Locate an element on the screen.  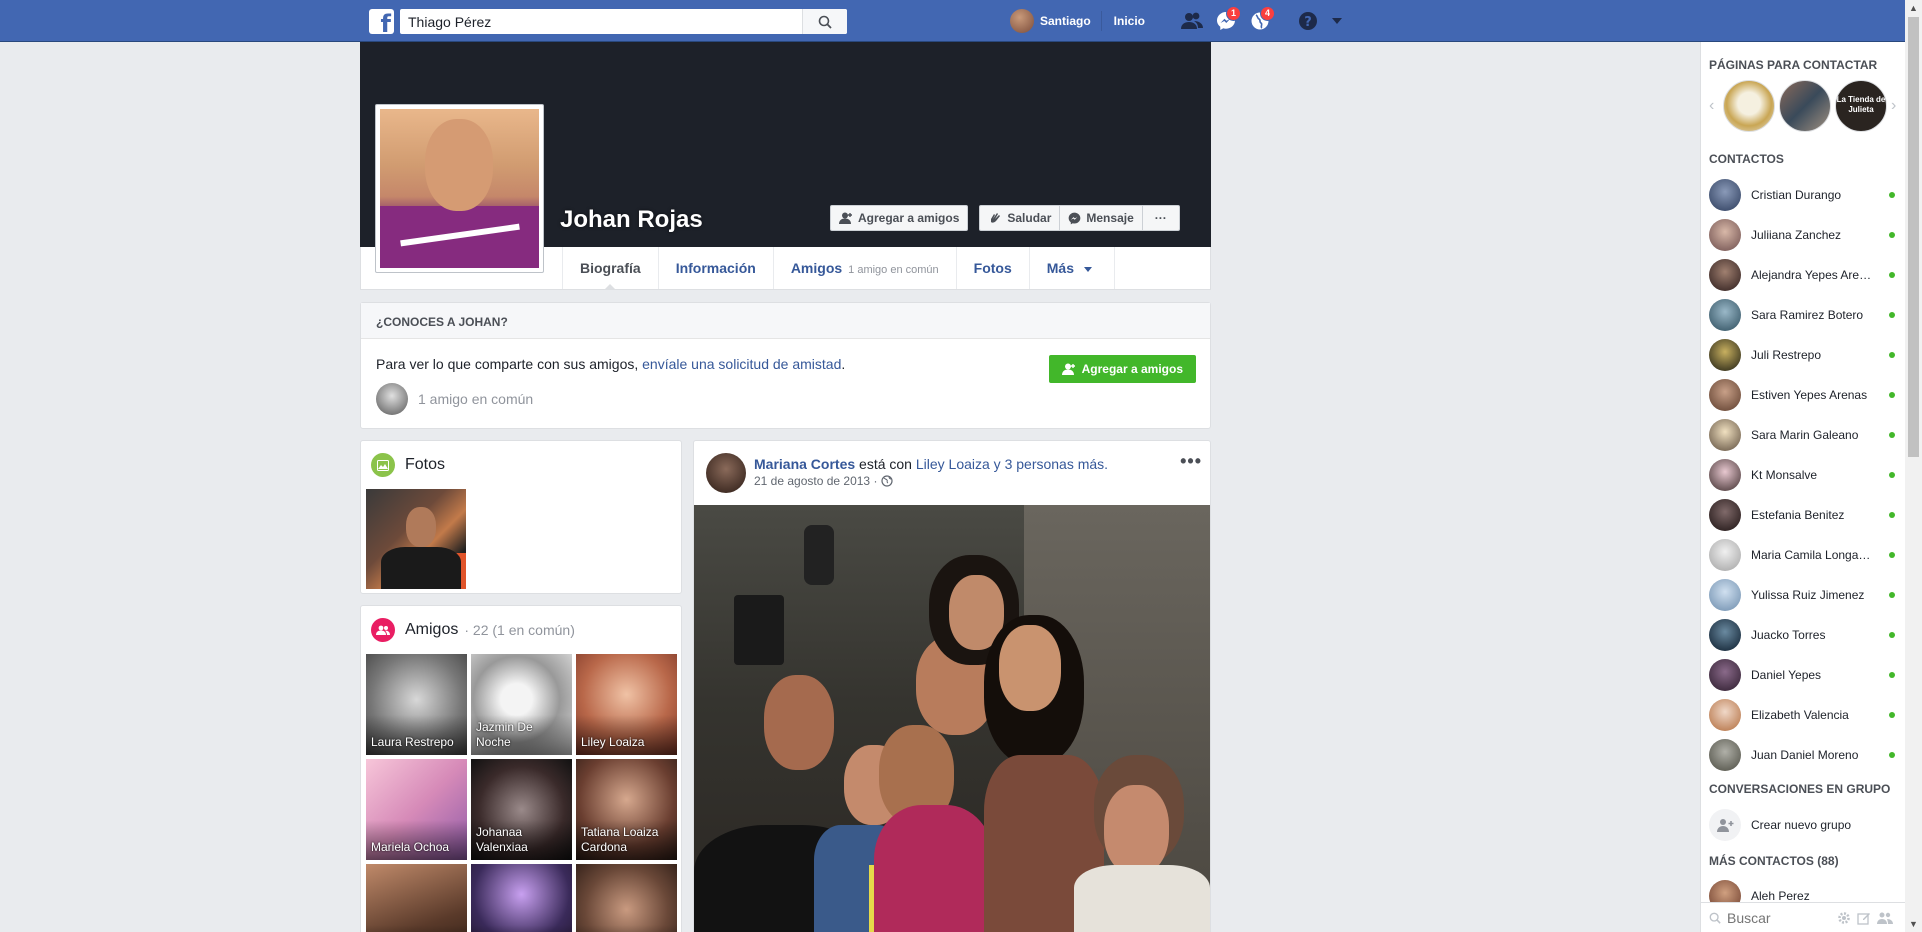
chevron-right-icon: › is located at coordinates (1896, 106).